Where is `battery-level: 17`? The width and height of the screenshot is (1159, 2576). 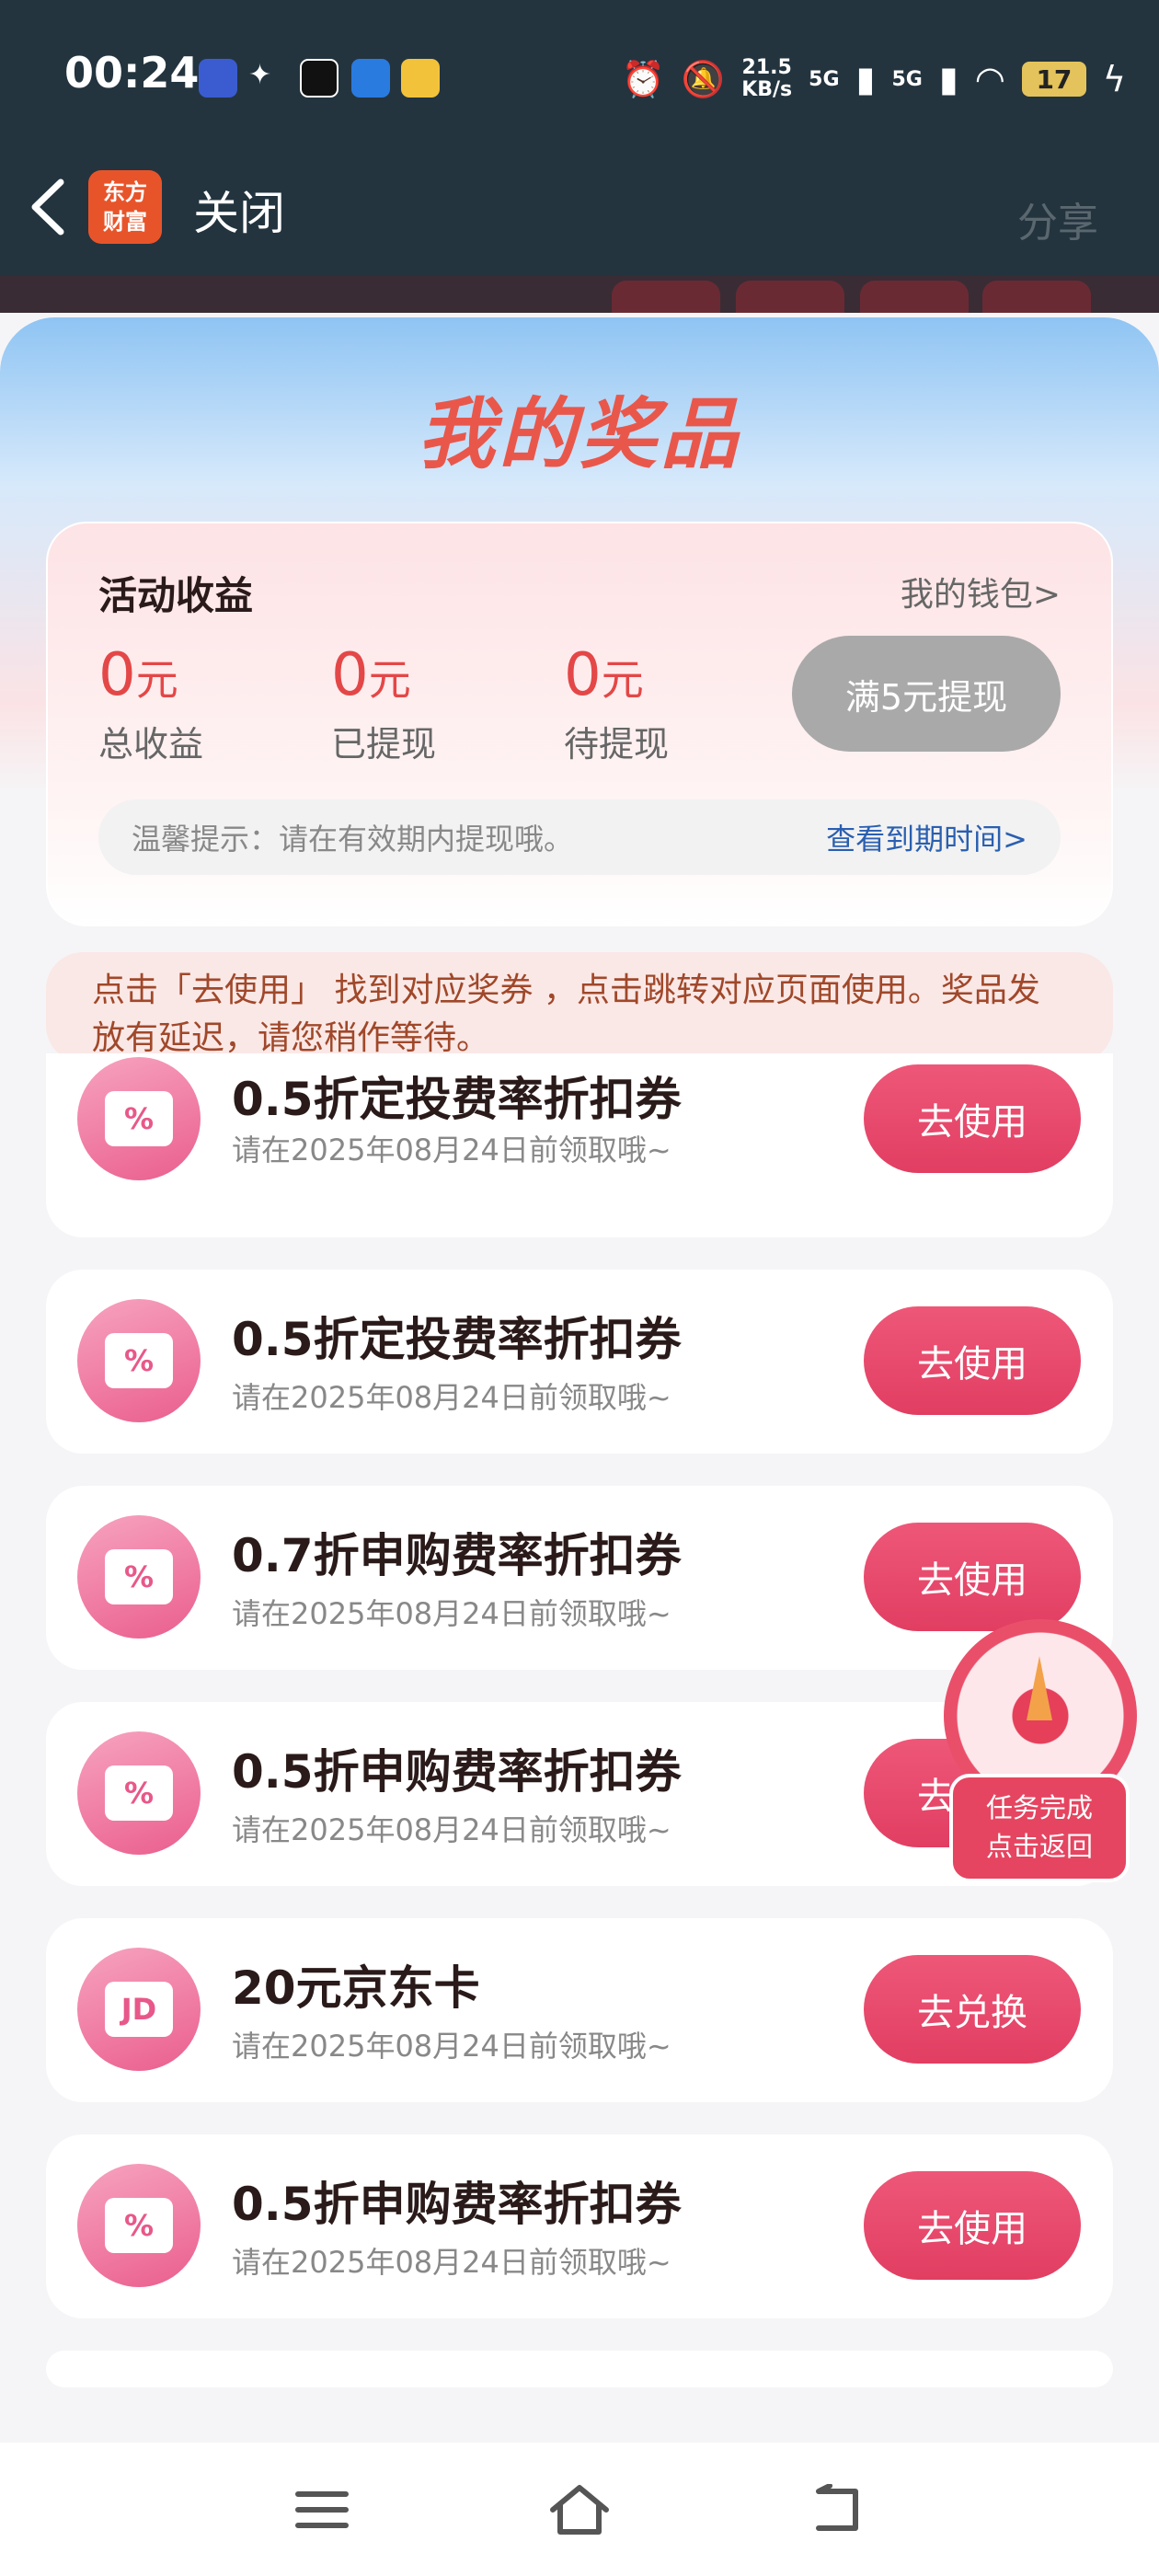
battery-level: 17 is located at coordinates (1053, 79).